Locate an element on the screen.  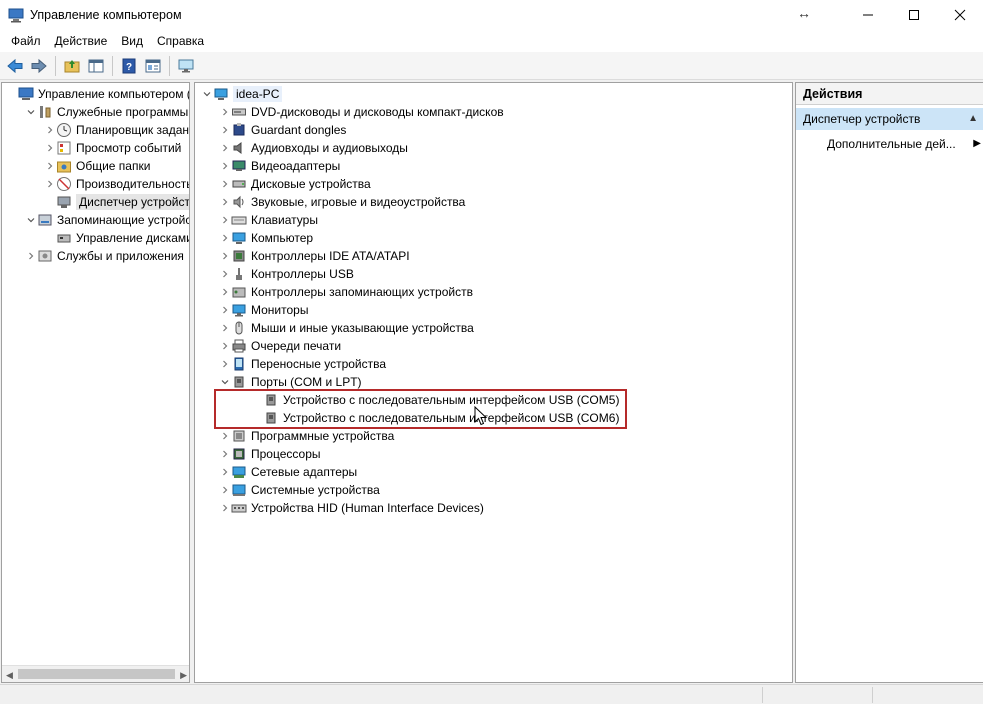
device-category: Контроллеры запоминающих устройств is located at coordinates (346, 292).